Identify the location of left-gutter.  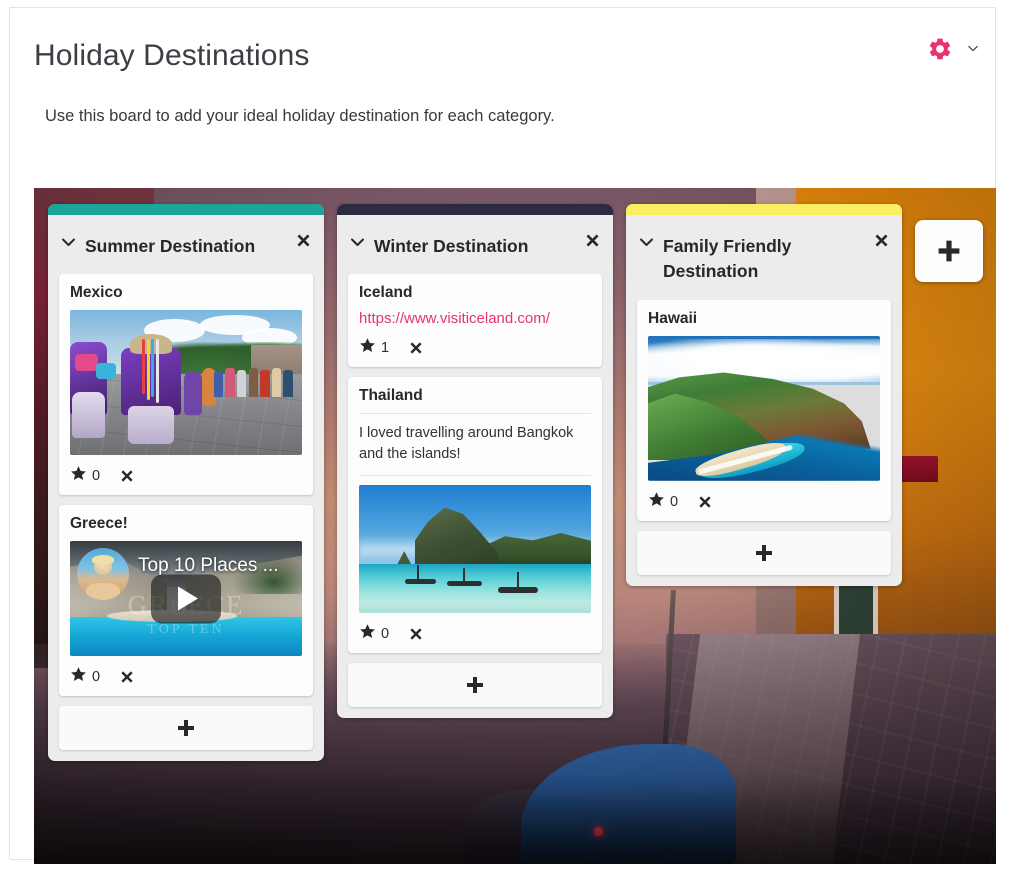
(4, 435).